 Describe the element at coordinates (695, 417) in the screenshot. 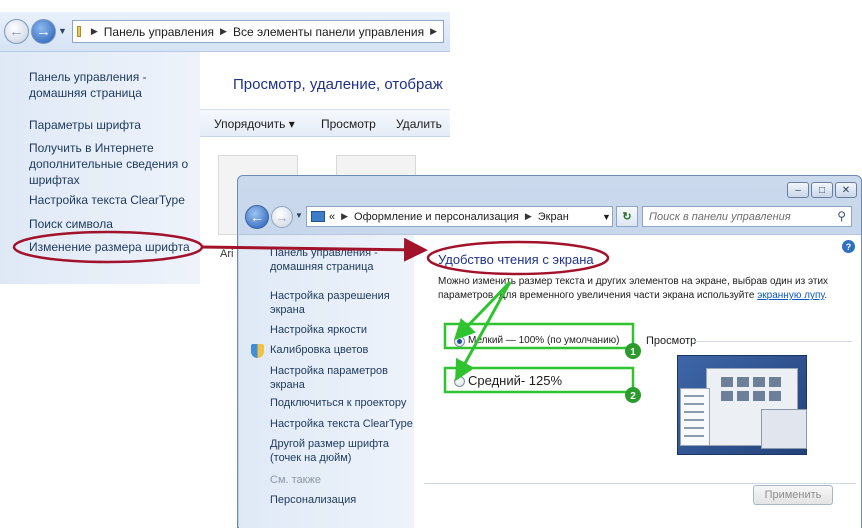

I see `preview-list` at that location.